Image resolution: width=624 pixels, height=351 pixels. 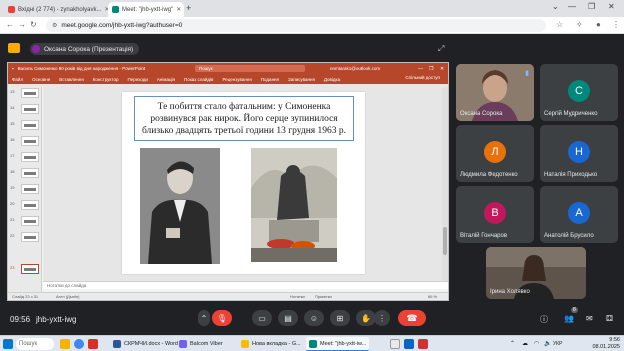 What do you see at coordinates (301, 79) in the screenshot?
I see `ribbon-tab: Записування` at bounding box center [301, 79].